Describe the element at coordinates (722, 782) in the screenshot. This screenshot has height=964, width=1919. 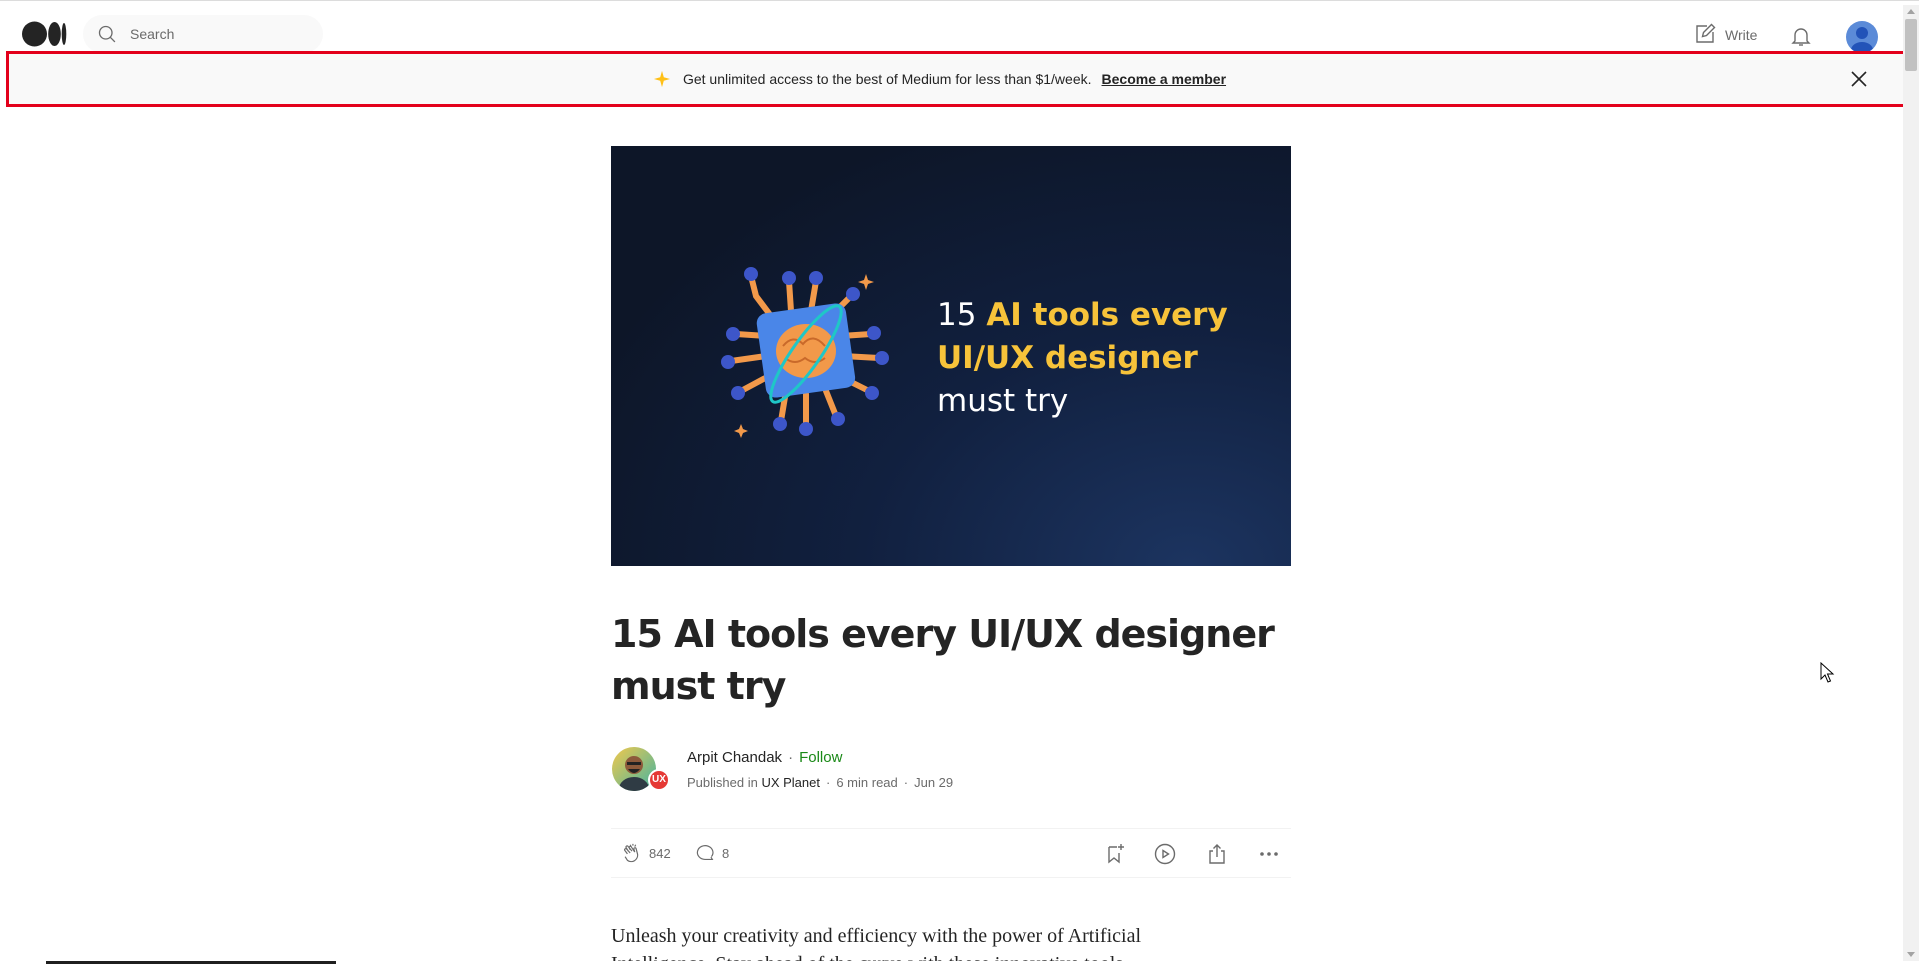
I see `published-prefix: Published in` at that location.